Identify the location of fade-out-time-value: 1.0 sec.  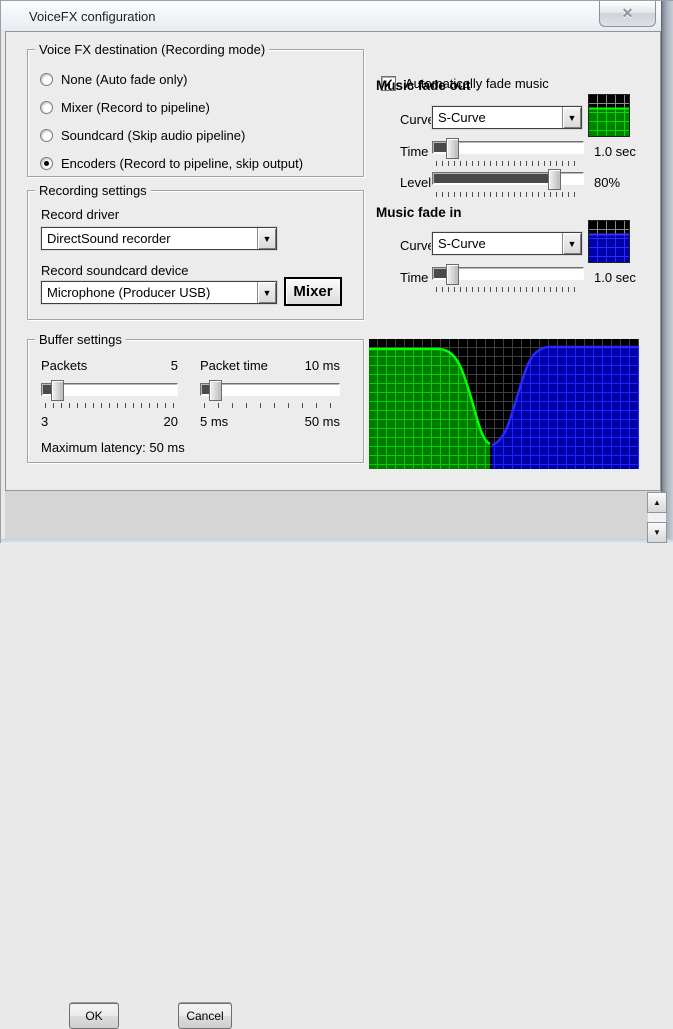
(615, 151).